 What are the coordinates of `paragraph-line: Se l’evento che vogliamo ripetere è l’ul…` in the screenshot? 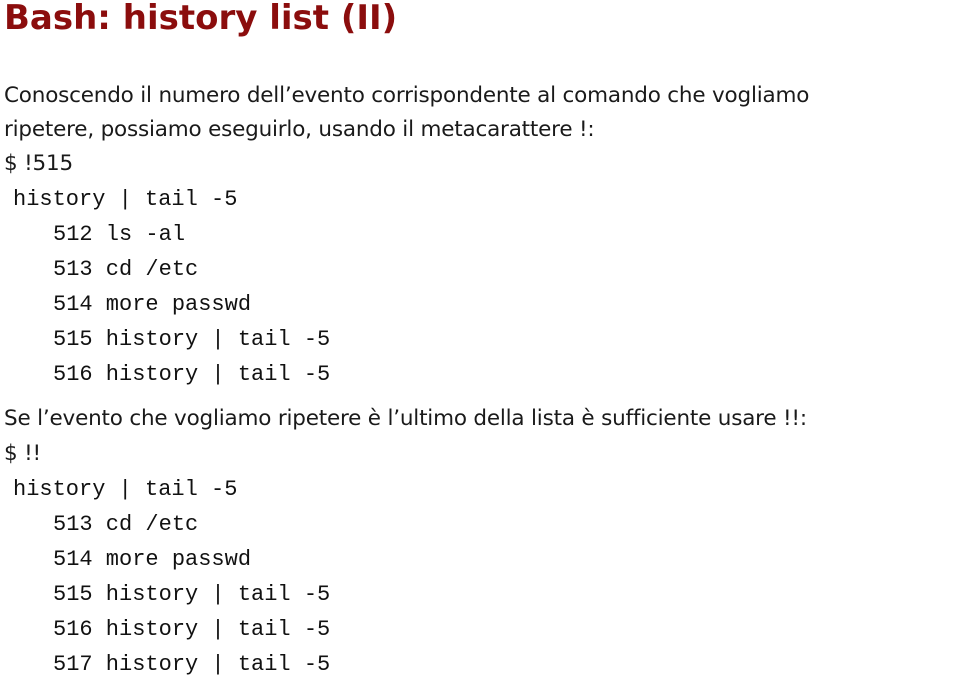 It's located at (405, 418).